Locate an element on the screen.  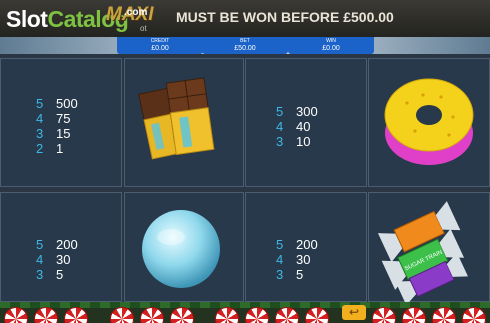
credit-label: CREDIT is located at coordinates (160, 41).